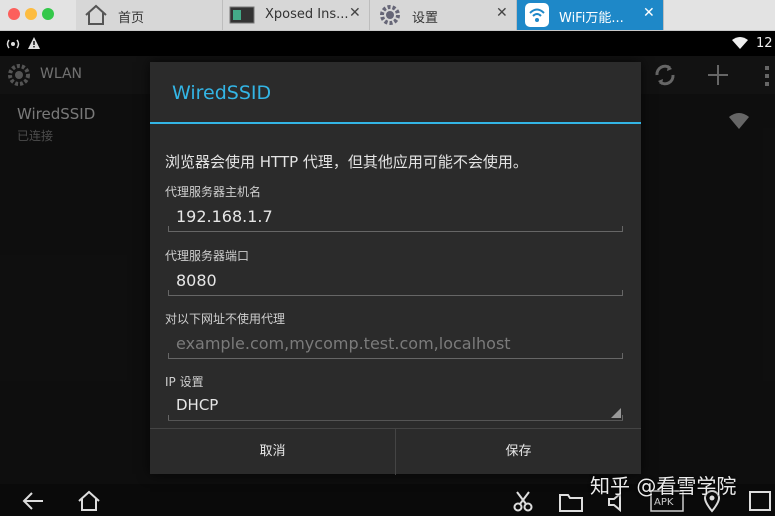  I want to click on dialog-title: WiredSSID, so click(222, 93).